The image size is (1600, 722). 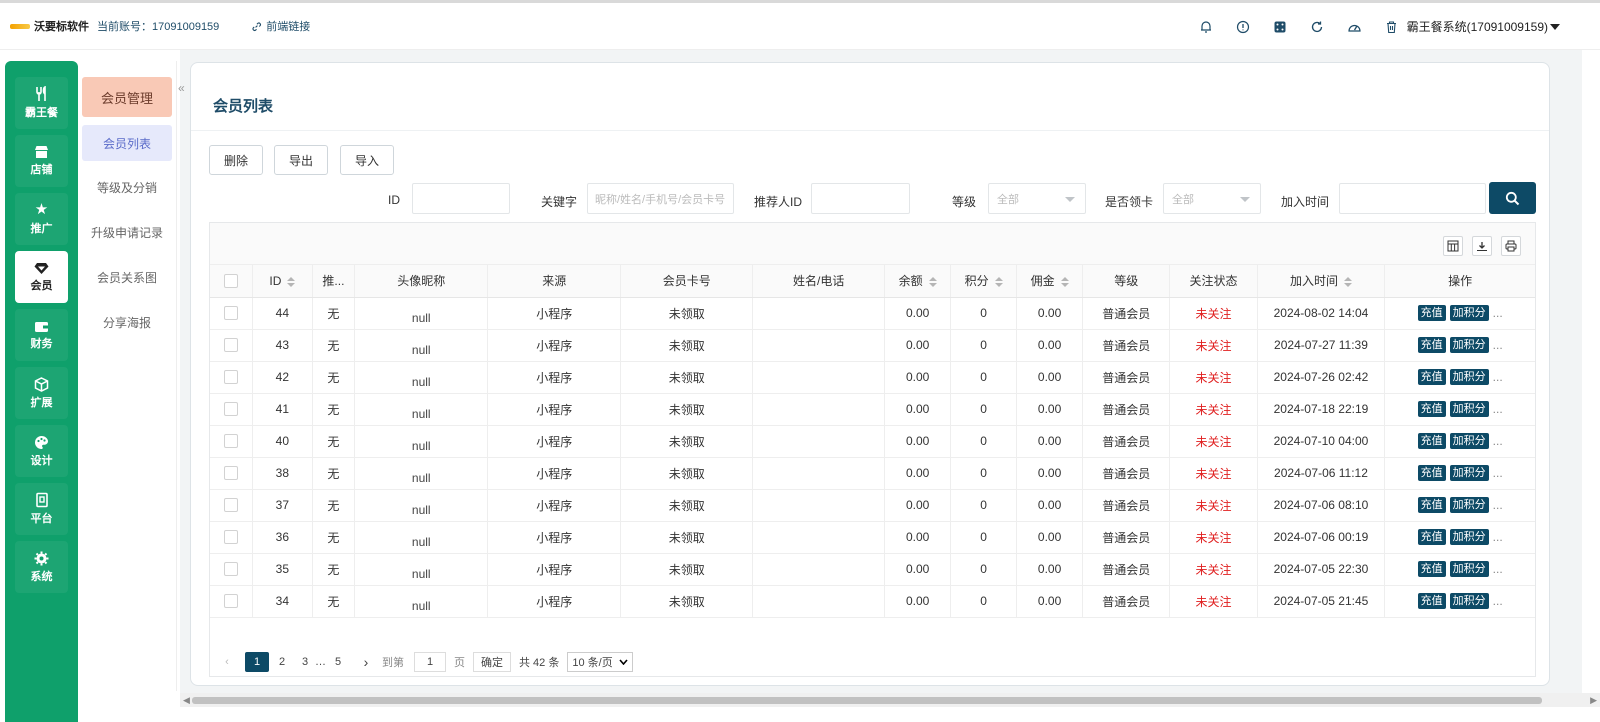 What do you see at coordinates (867, 700) in the screenshot?
I see `scrollbar-thumb` at bounding box center [867, 700].